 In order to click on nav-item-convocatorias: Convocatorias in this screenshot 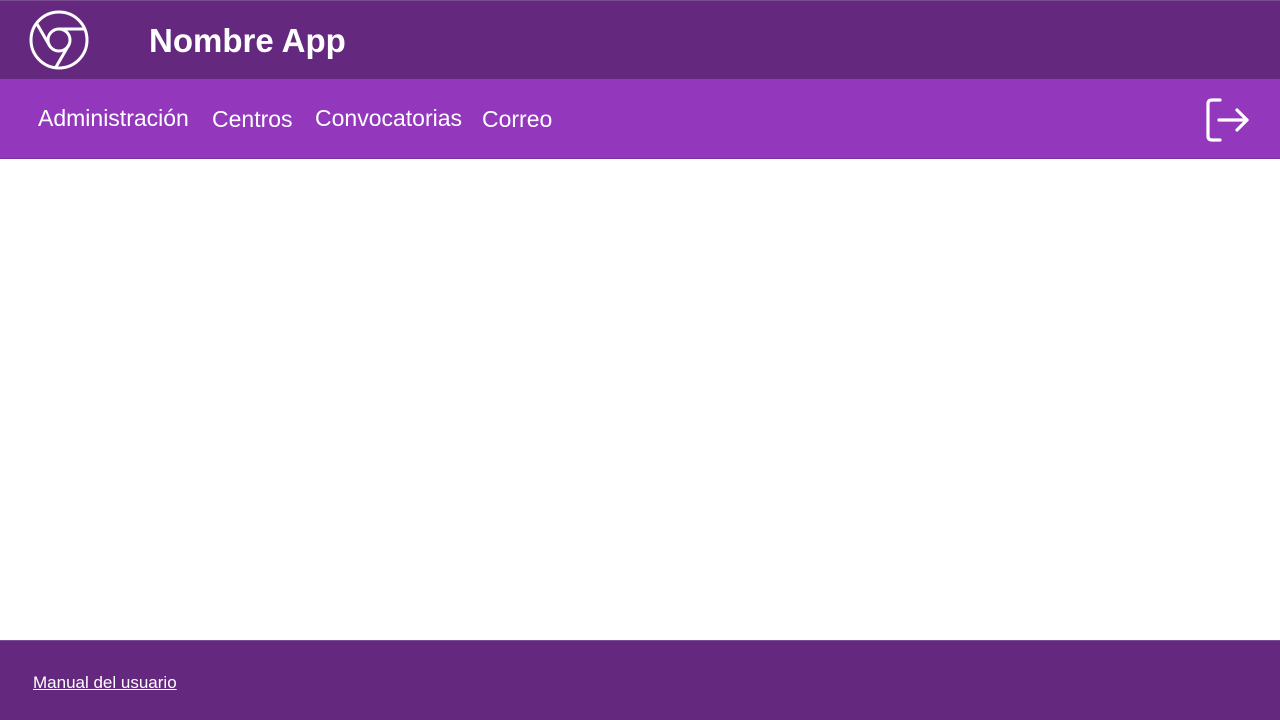, I will do `click(388, 118)`.